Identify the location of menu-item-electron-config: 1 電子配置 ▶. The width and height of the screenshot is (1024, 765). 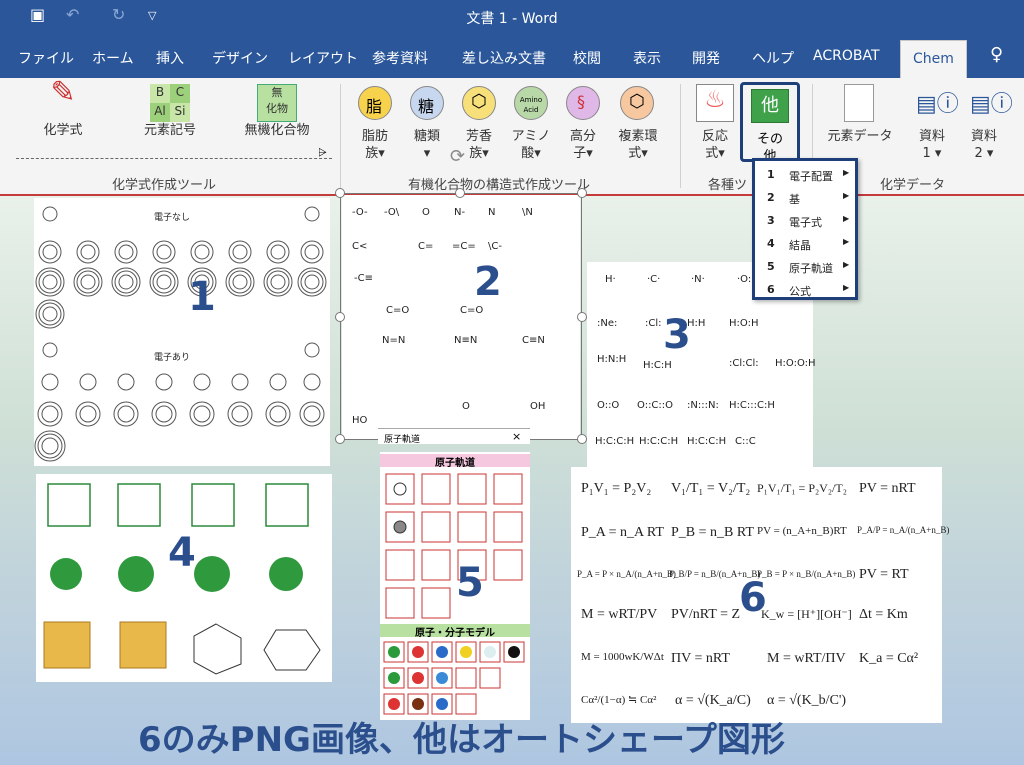
(805, 174).